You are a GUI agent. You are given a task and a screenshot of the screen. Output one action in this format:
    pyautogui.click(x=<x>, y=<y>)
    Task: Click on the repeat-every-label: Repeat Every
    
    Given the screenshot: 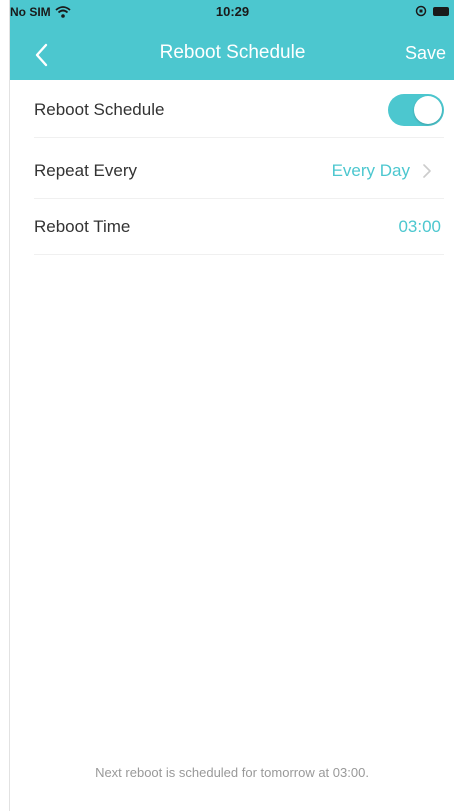 What is the action you would take?
    pyautogui.click(x=85, y=170)
    